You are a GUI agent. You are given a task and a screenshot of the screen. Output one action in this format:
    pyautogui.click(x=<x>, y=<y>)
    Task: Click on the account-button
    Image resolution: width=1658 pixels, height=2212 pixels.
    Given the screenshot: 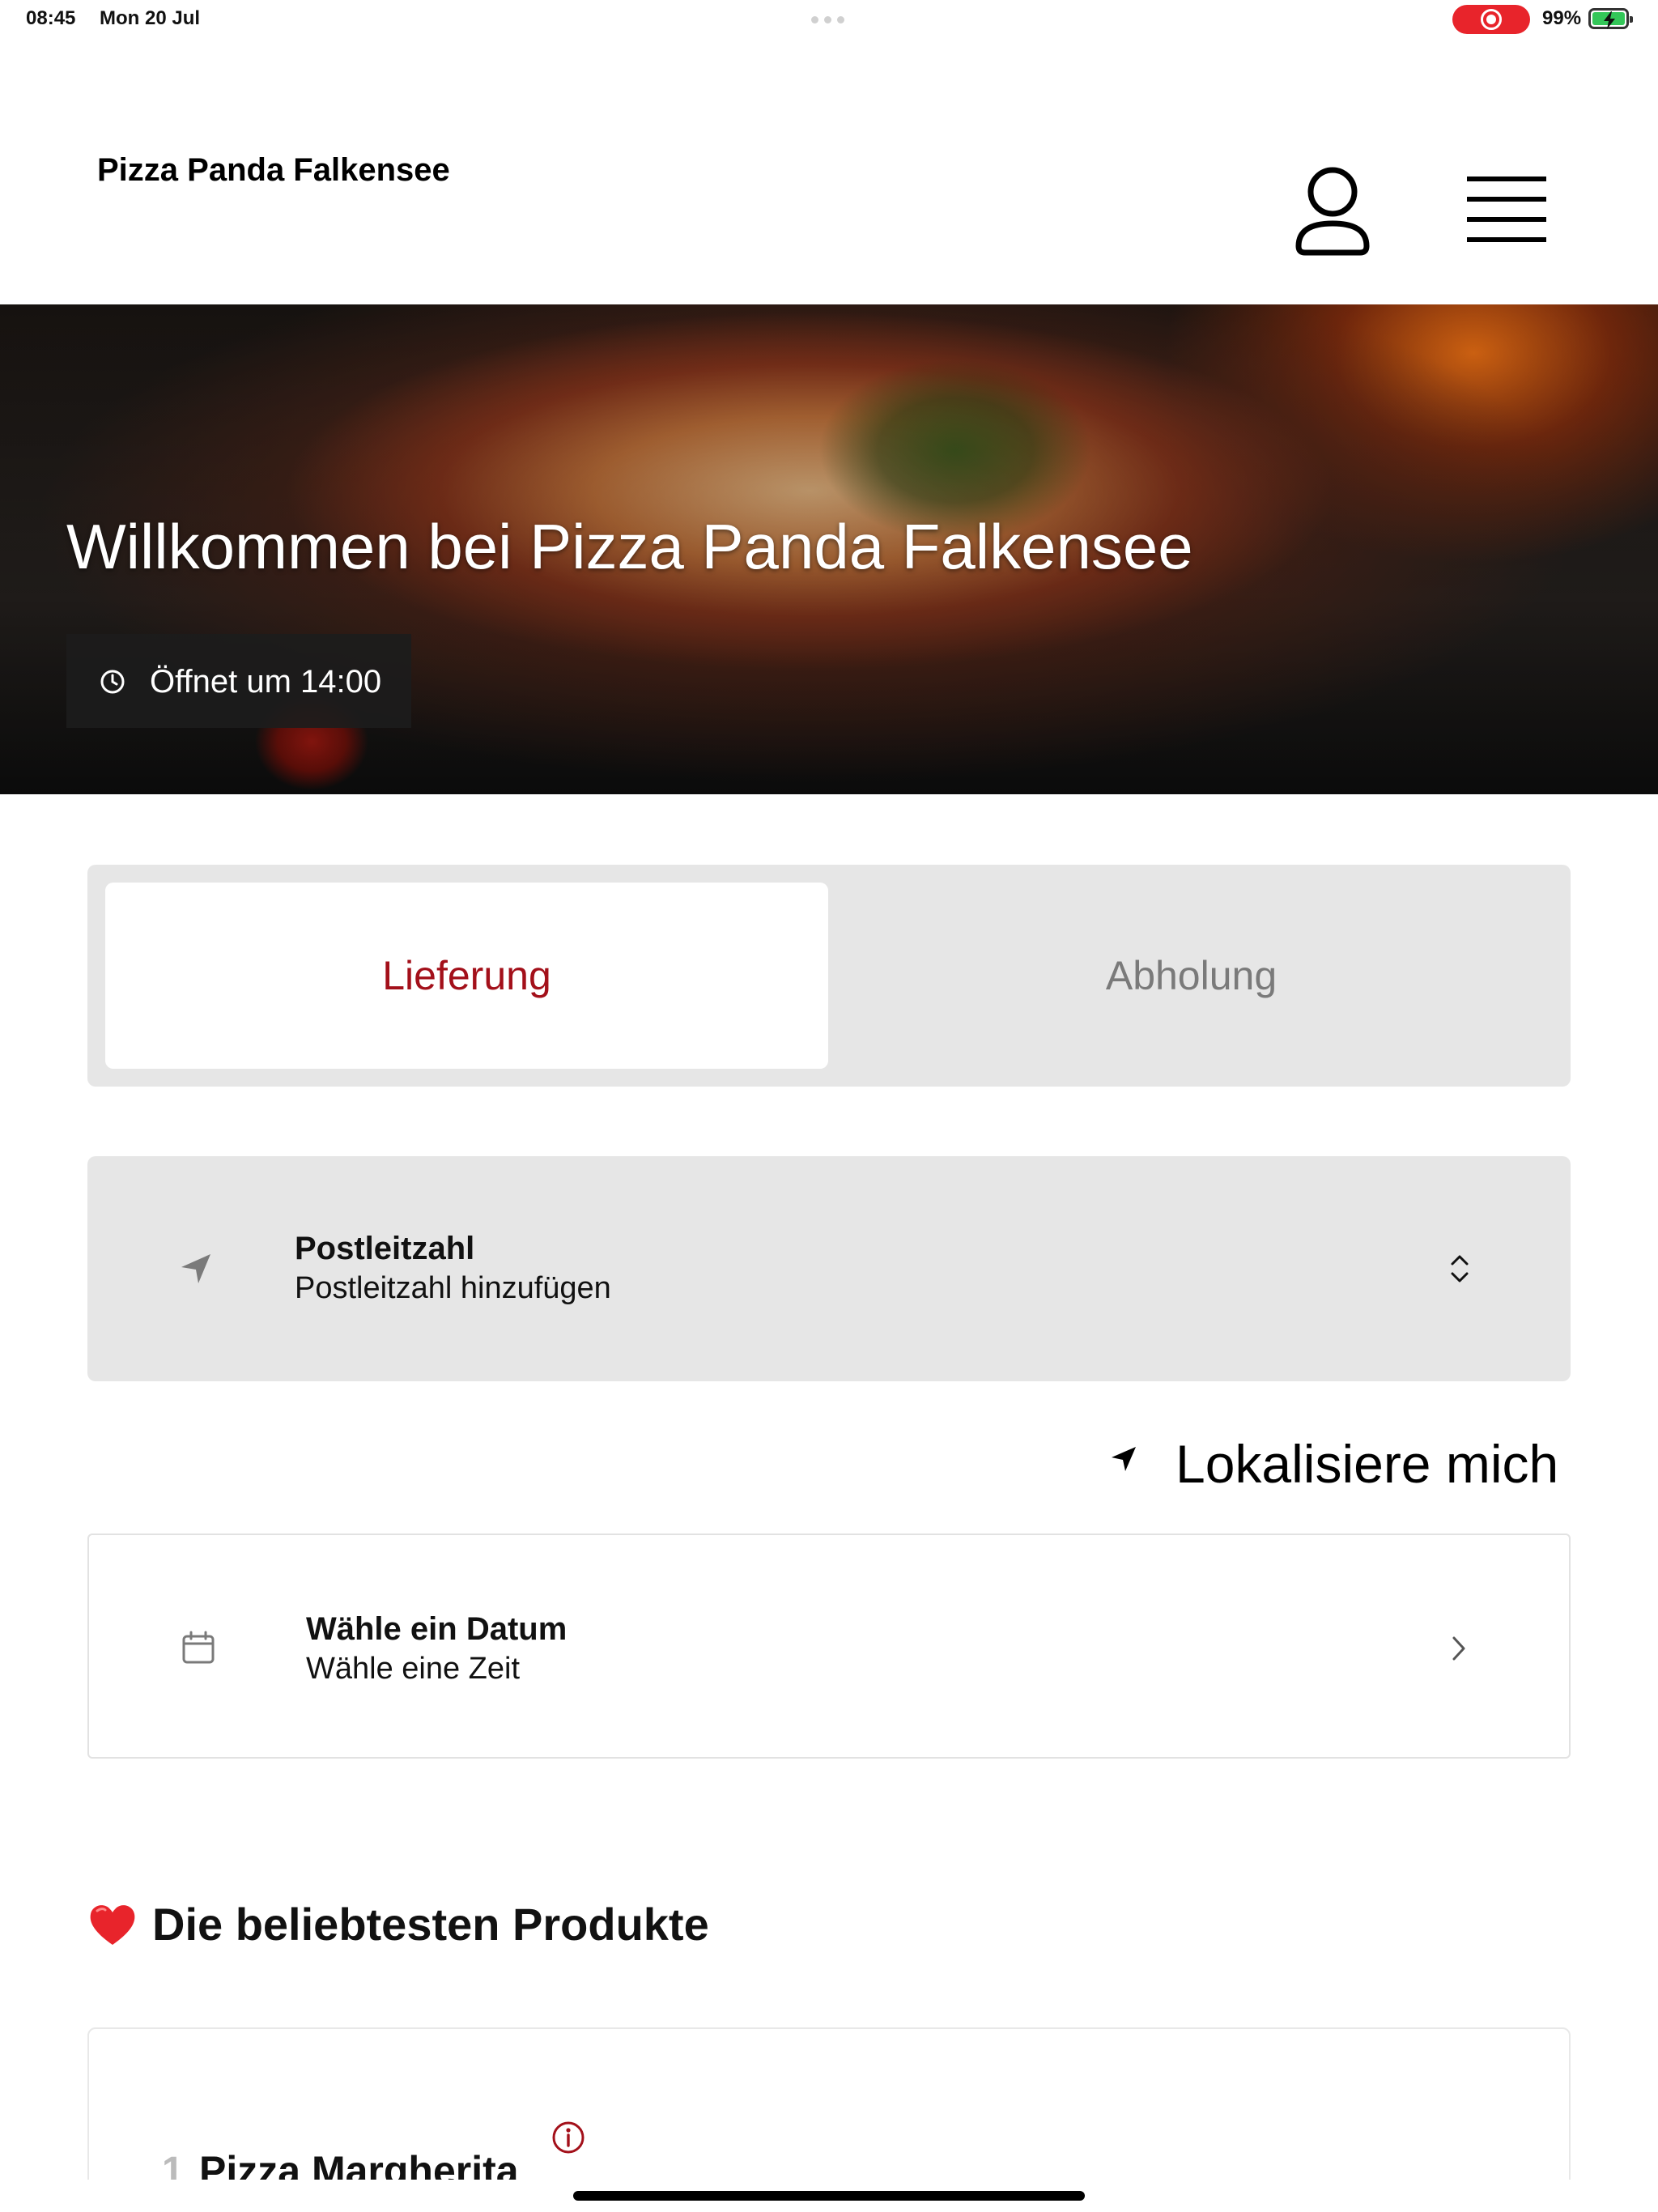 What is the action you would take?
    pyautogui.click(x=1332, y=211)
    